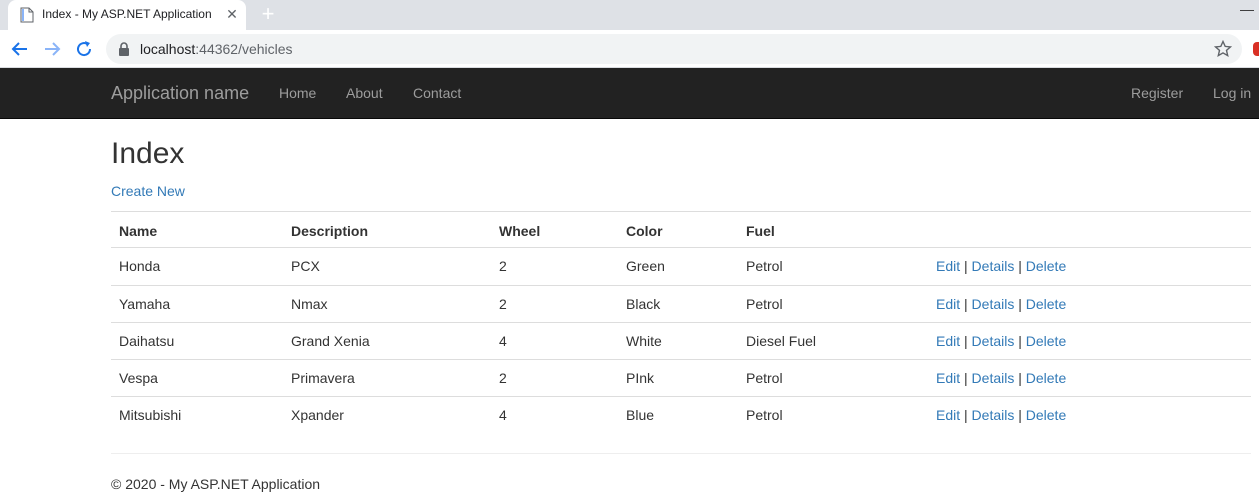 This screenshot has height=501, width=1259. What do you see at coordinates (147, 341) in the screenshot?
I see `cell-name: Daihatsu` at bounding box center [147, 341].